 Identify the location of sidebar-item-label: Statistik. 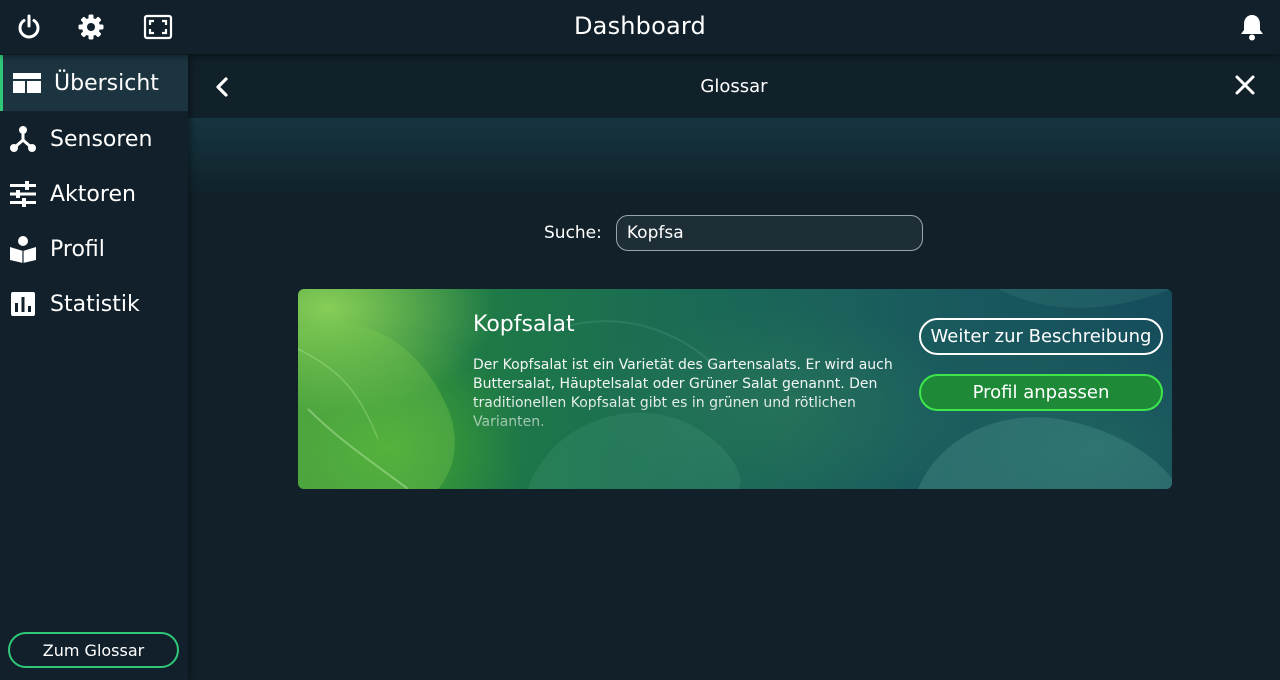
(95, 304).